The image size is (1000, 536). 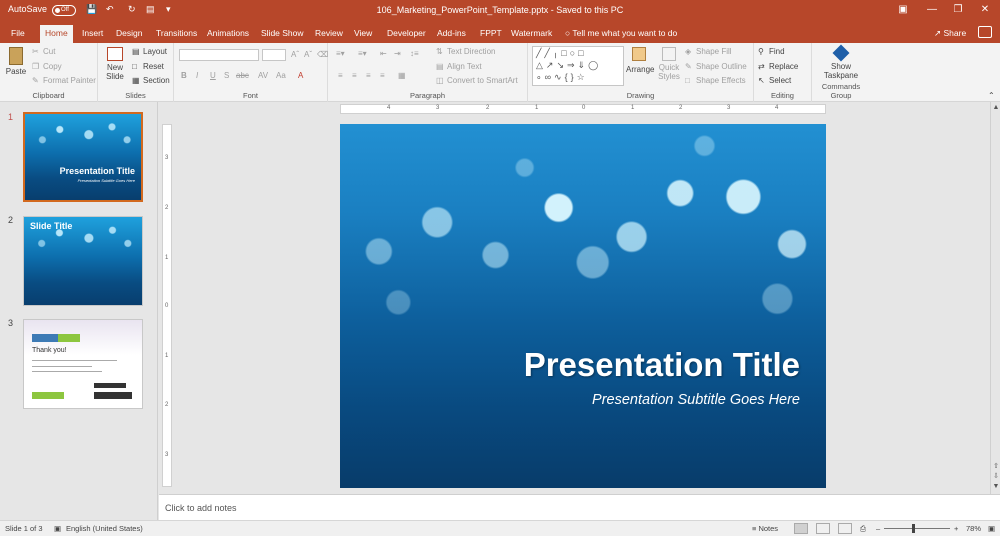 I want to click on font-size-dropdown, so click(x=274, y=55).